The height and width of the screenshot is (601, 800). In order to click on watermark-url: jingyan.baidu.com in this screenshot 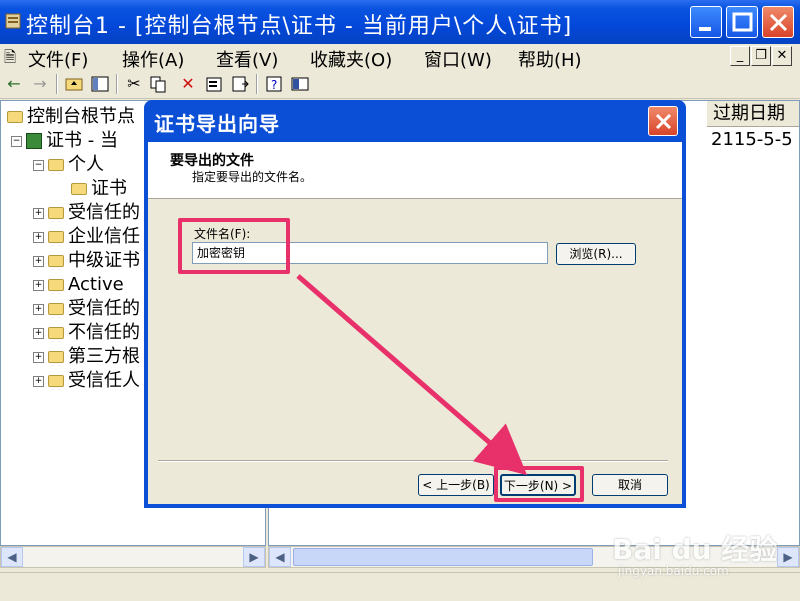, I will do `click(673, 571)`.